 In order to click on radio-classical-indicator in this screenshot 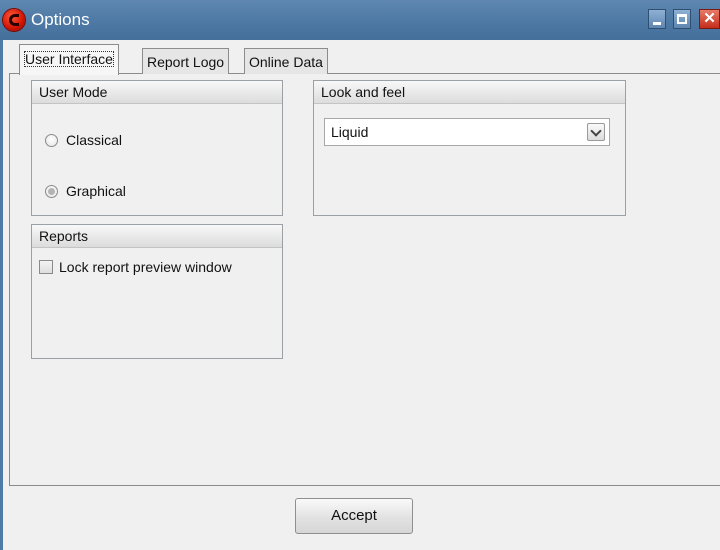, I will do `click(51, 140)`.